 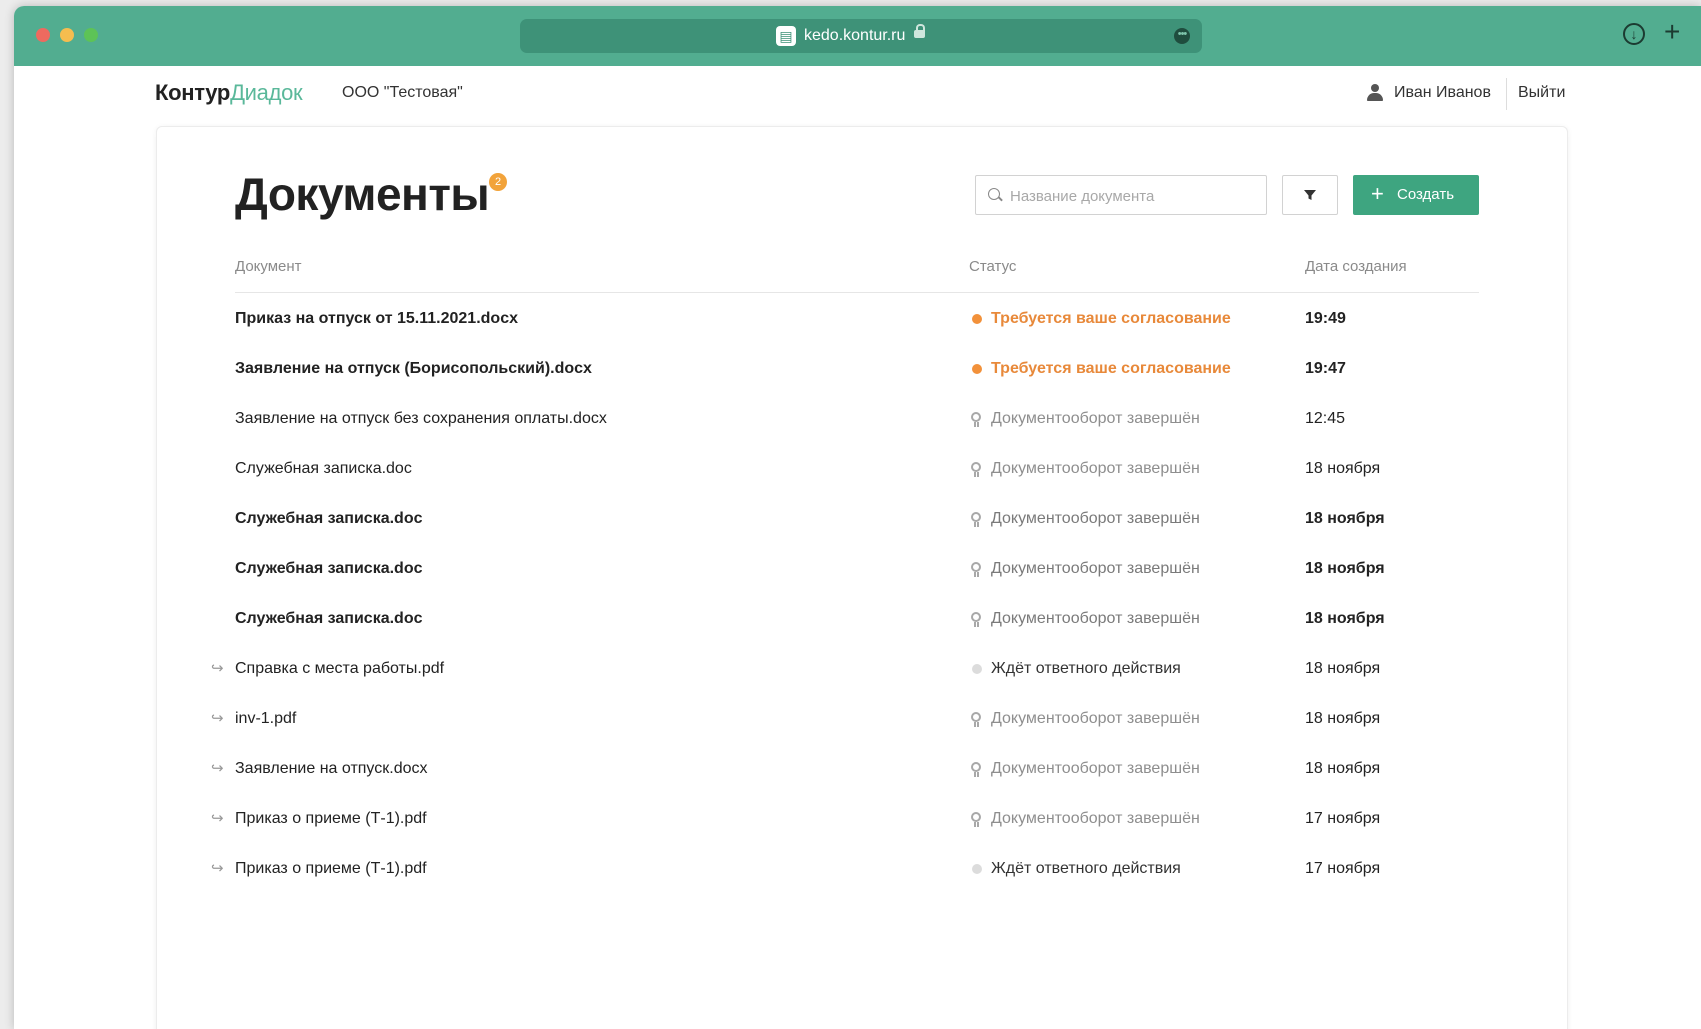 I want to click on organization-name: ООО "Тестовая", so click(x=402, y=93).